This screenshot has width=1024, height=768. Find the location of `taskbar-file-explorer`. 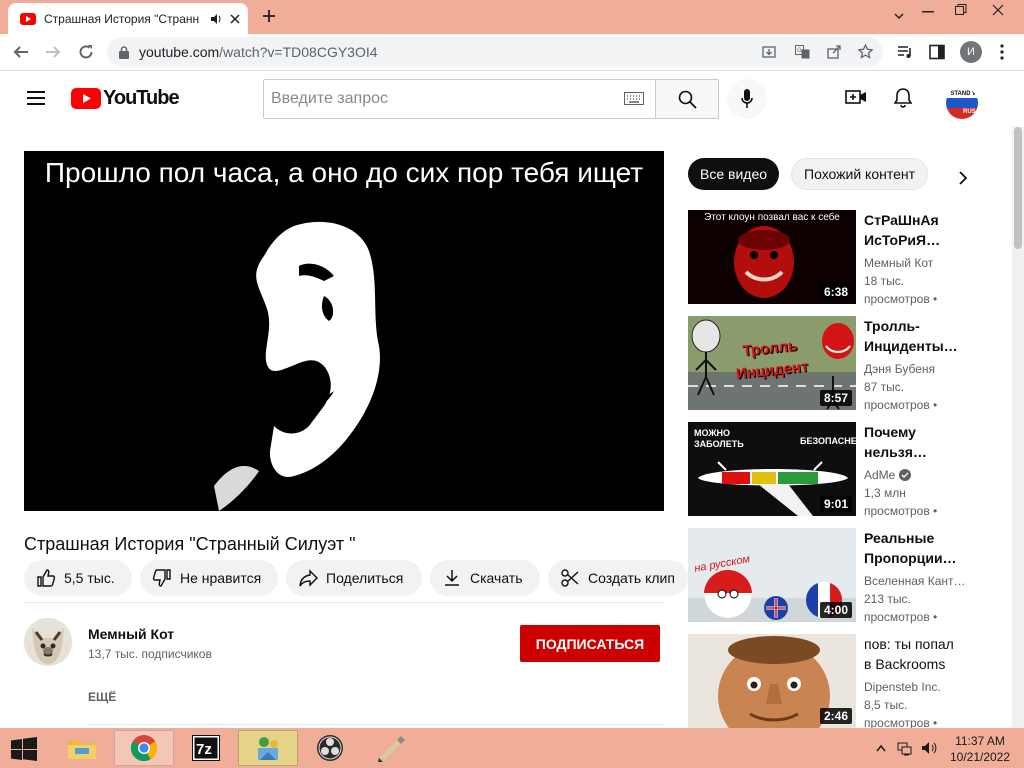

taskbar-file-explorer is located at coordinates (82, 748).